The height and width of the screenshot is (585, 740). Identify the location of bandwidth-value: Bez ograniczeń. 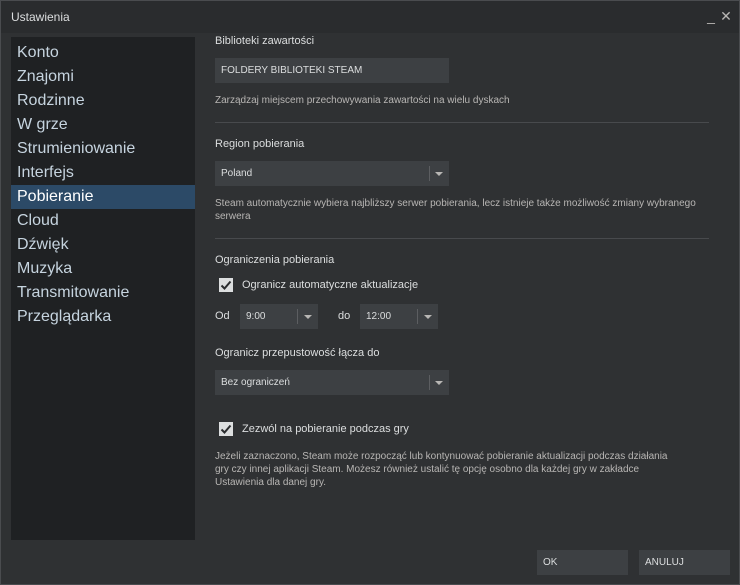
(255, 382).